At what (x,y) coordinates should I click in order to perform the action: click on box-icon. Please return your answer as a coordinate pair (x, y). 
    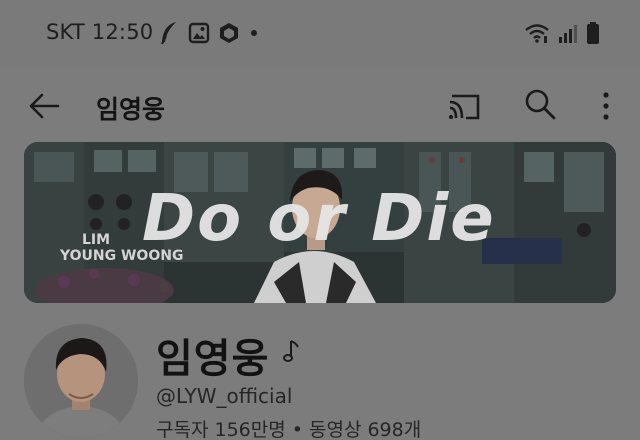
    Looking at the image, I should click on (229, 33).